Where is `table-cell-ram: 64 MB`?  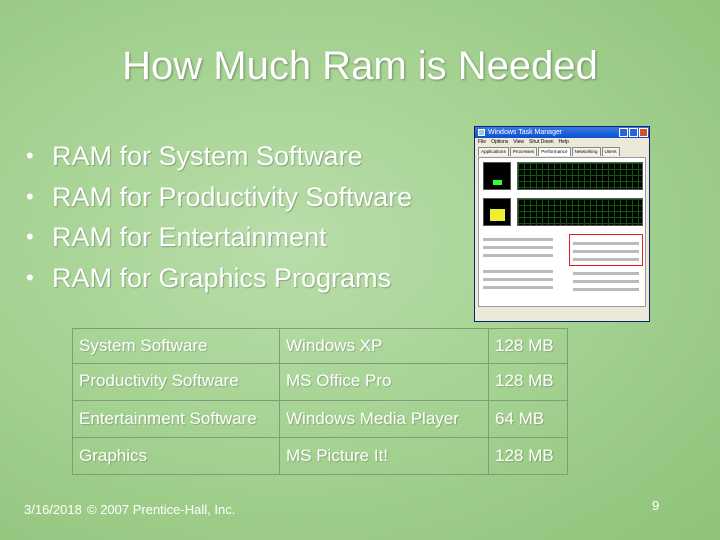 table-cell-ram: 64 MB is located at coordinates (528, 419).